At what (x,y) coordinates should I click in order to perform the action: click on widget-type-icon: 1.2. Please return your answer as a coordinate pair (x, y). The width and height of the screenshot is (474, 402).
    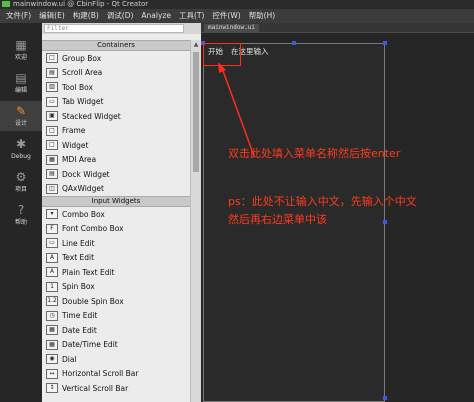
    Looking at the image, I should click on (52, 301).